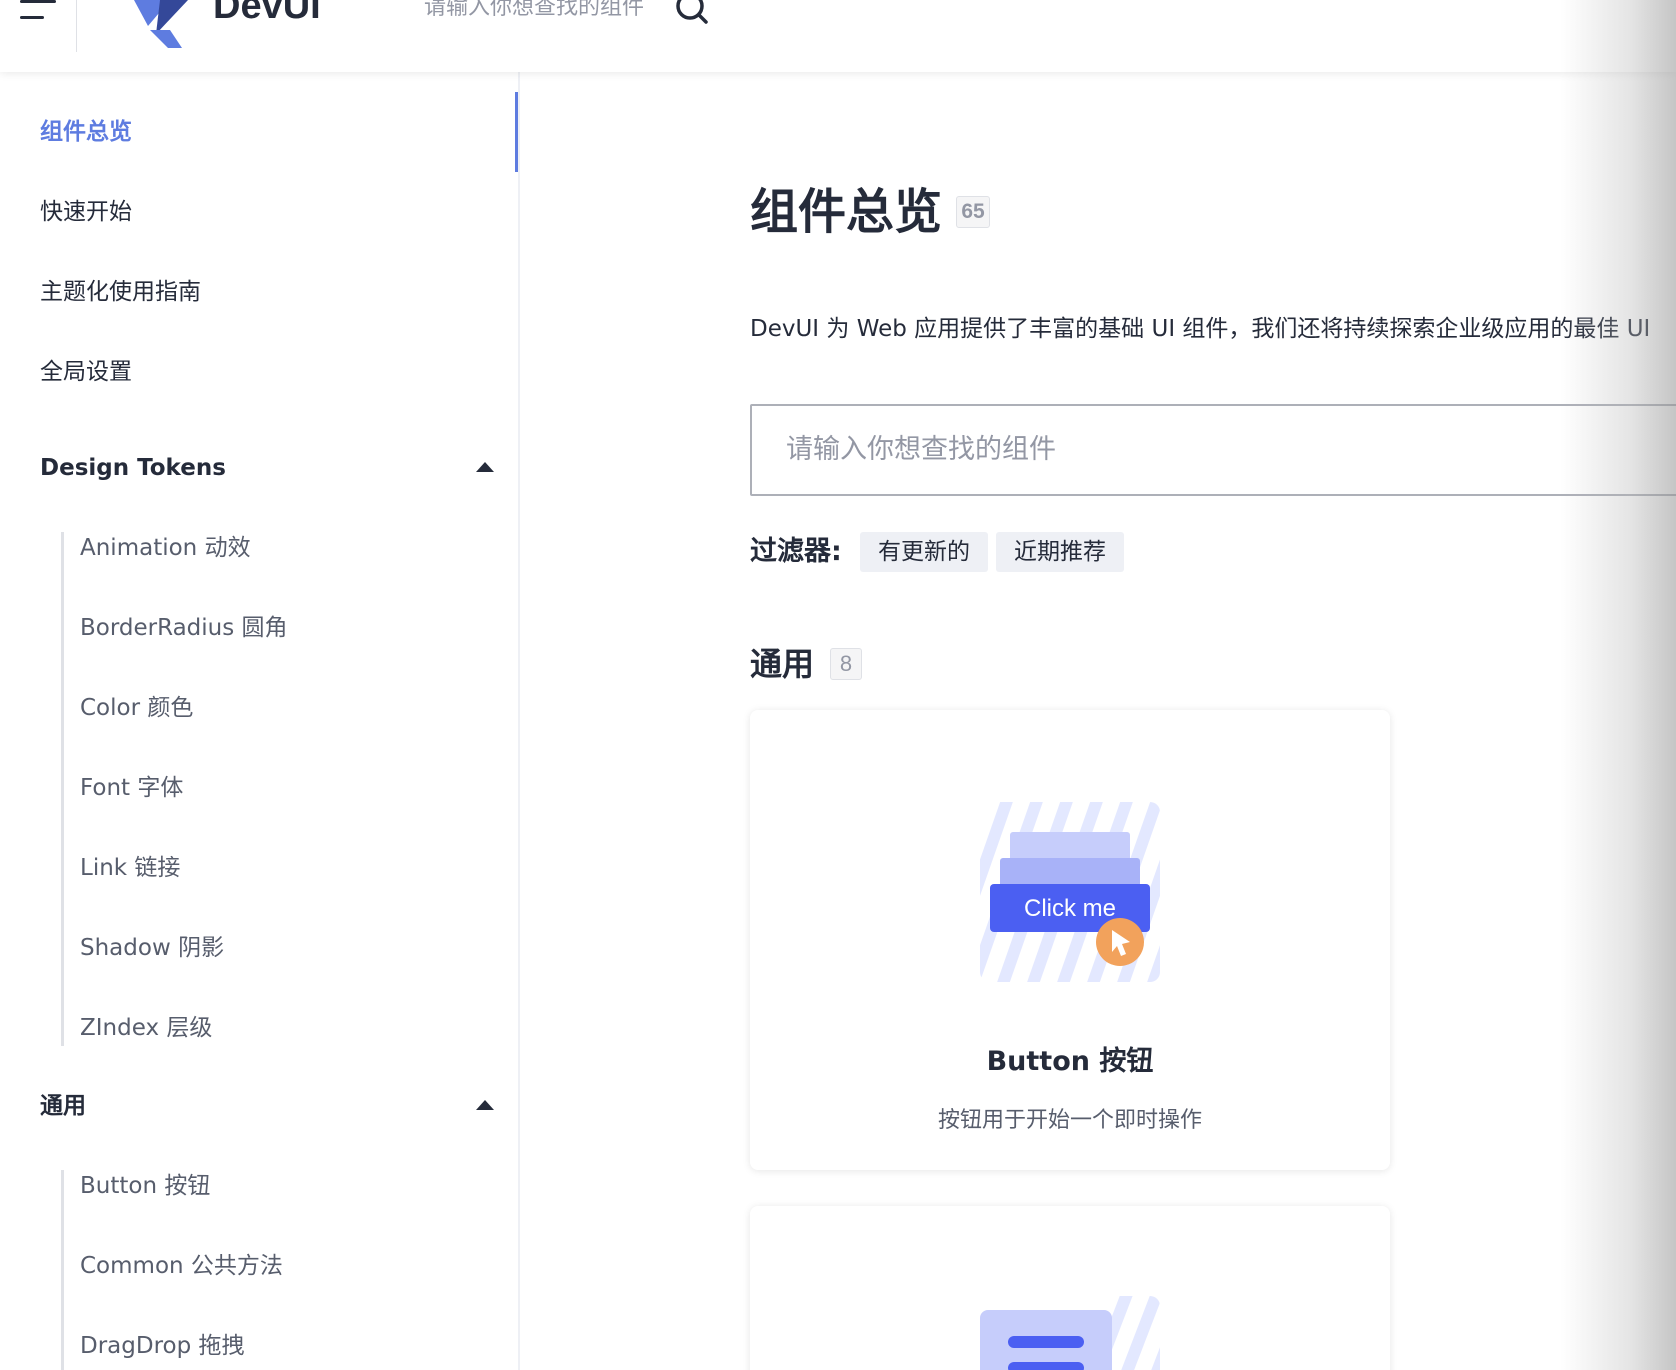  I want to click on sidebar-group-design-tokens: Design Tokens, so click(133, 468).